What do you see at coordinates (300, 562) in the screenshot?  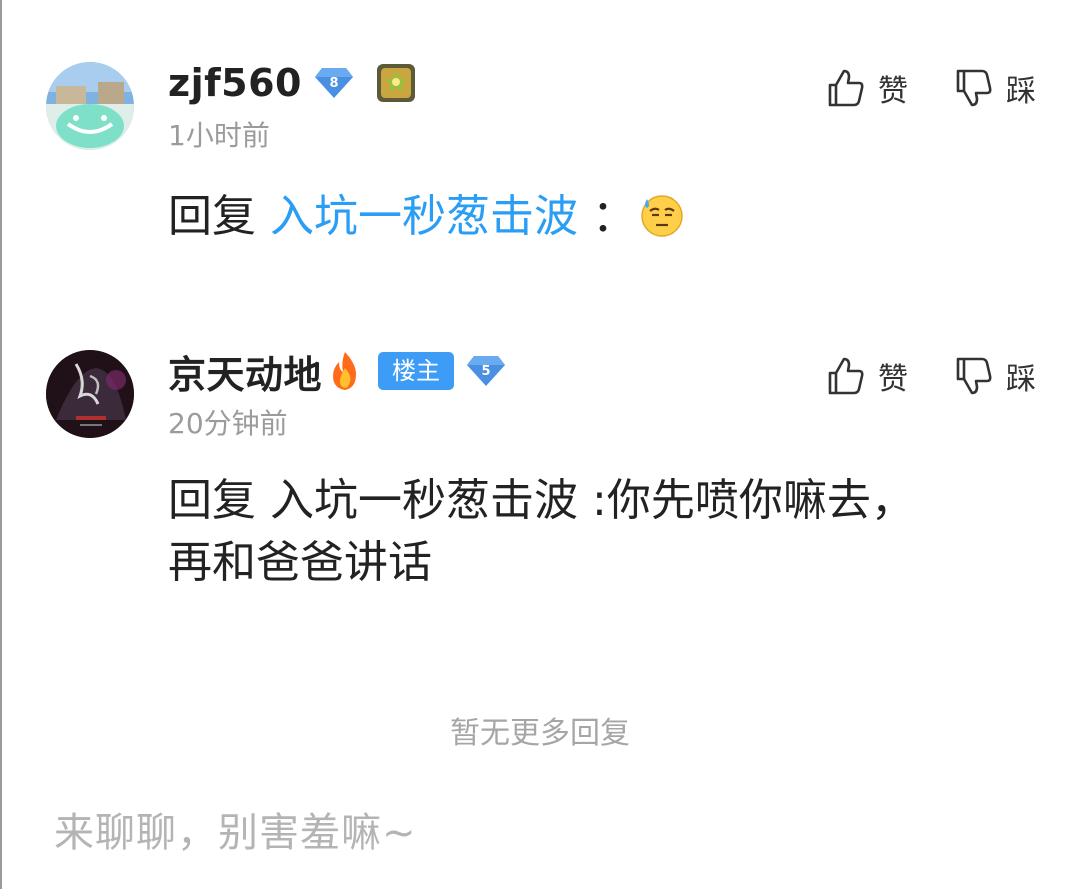 I see `comment-line-2: 再和爸爸讲话` at bounding box center [300, 562].